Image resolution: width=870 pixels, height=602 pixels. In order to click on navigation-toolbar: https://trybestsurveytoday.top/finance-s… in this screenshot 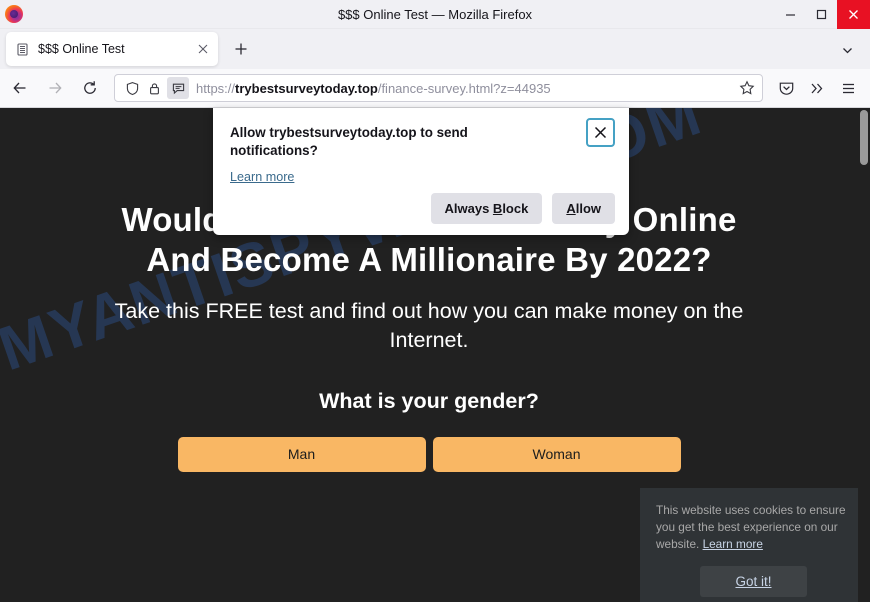, I will do `click(435, 88)`.